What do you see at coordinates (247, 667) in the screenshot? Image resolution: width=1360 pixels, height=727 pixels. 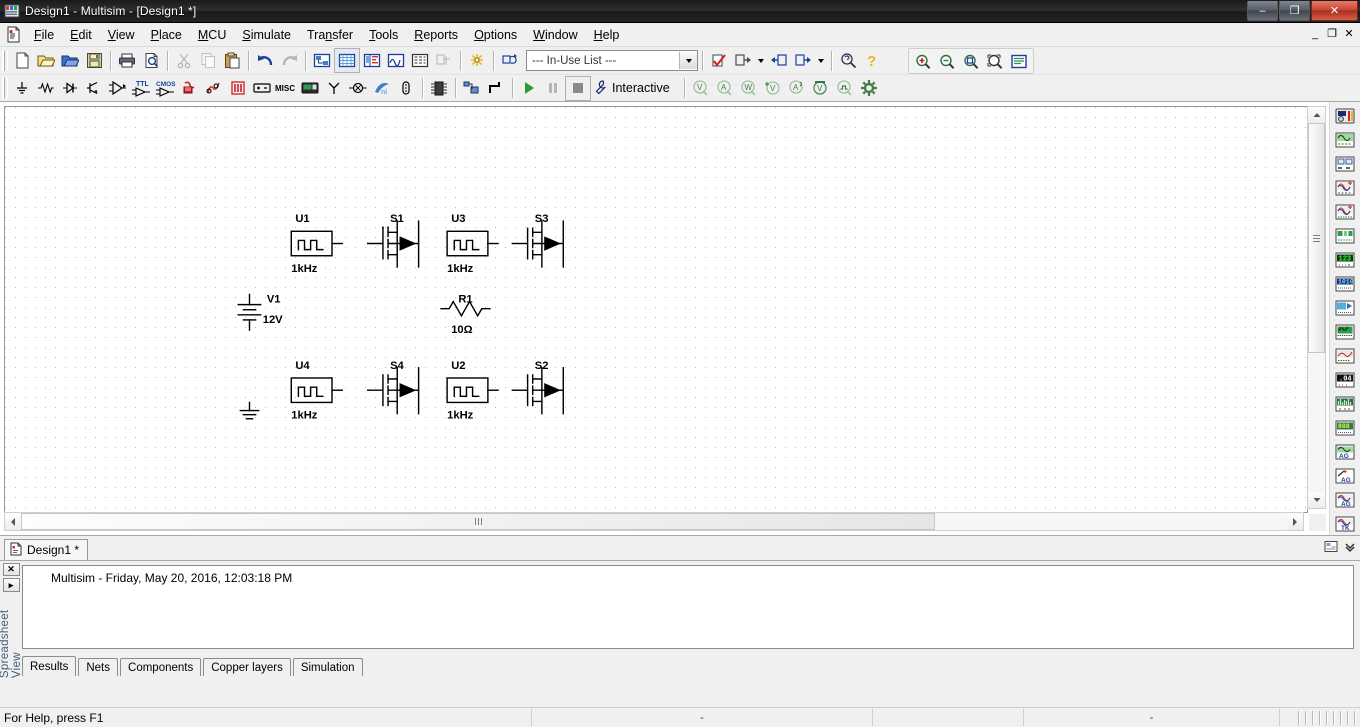 I see `spreadsheet-tab-copper-layers: Copper layers` at bounding box center [247, 667].